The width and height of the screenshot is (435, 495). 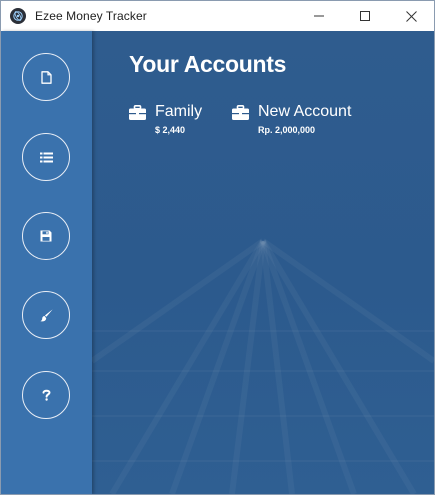 I want to click on account-card-family: Family $ 2,440, so click(x=165, y=119).